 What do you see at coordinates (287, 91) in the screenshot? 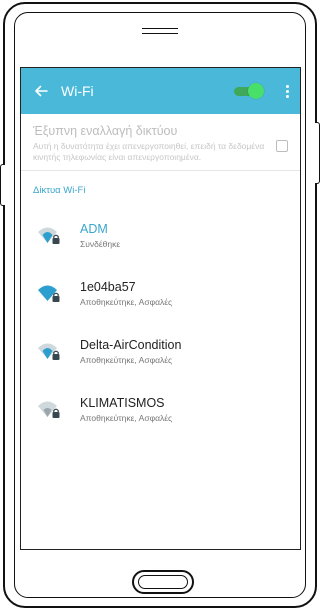
I see `more-vert-icon` at bounding box center [287, 91].